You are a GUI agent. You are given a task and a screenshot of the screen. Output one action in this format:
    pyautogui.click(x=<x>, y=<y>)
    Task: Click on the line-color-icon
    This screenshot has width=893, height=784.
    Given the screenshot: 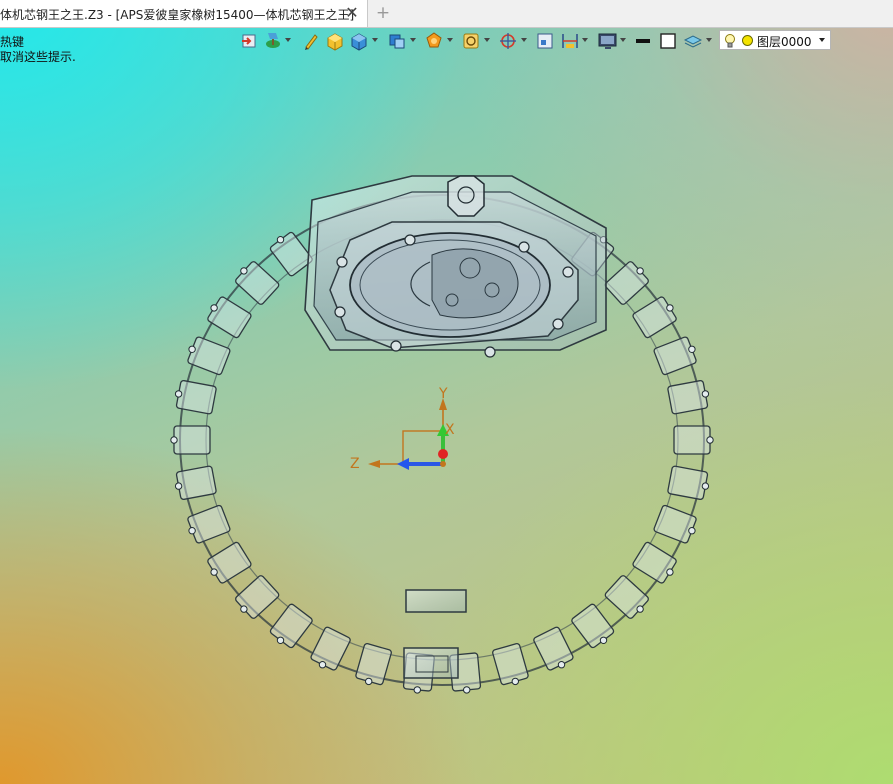 What is the action you would take?
    pyautogui.click(x=643, y=41)
    